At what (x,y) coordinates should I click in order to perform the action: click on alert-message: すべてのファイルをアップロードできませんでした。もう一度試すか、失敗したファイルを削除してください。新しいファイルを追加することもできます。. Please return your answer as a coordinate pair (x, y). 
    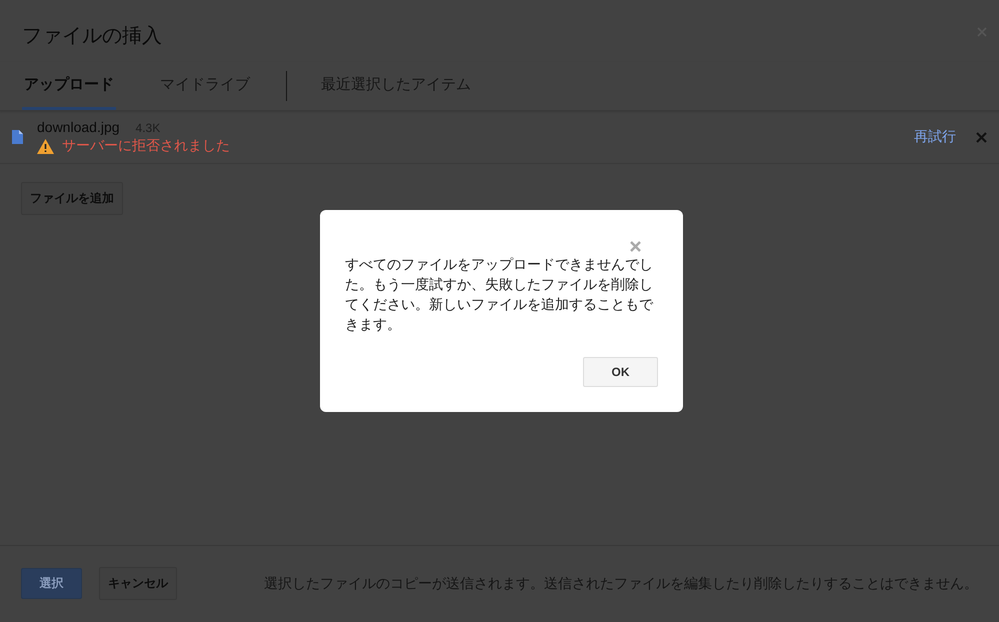
    Looking at the image, I should click on (499, 294).